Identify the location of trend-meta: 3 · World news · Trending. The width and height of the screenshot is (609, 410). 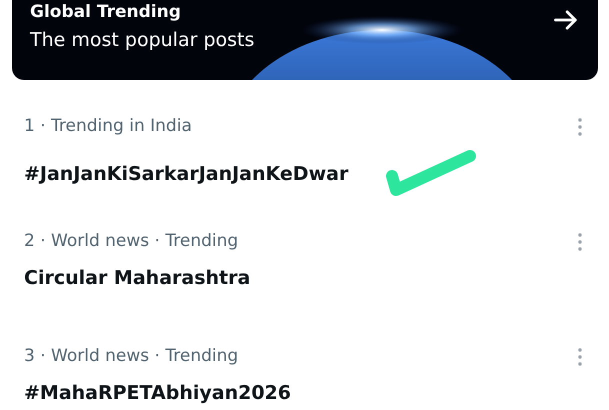
(132, 356).